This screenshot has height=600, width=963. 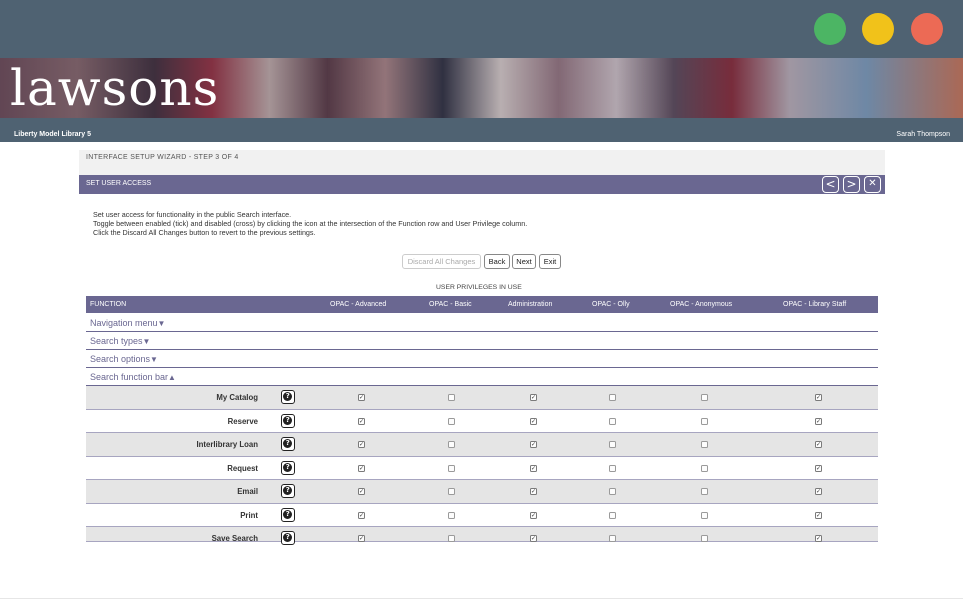 I want to click on next-step-icon: >, so click(x=851, y=184).